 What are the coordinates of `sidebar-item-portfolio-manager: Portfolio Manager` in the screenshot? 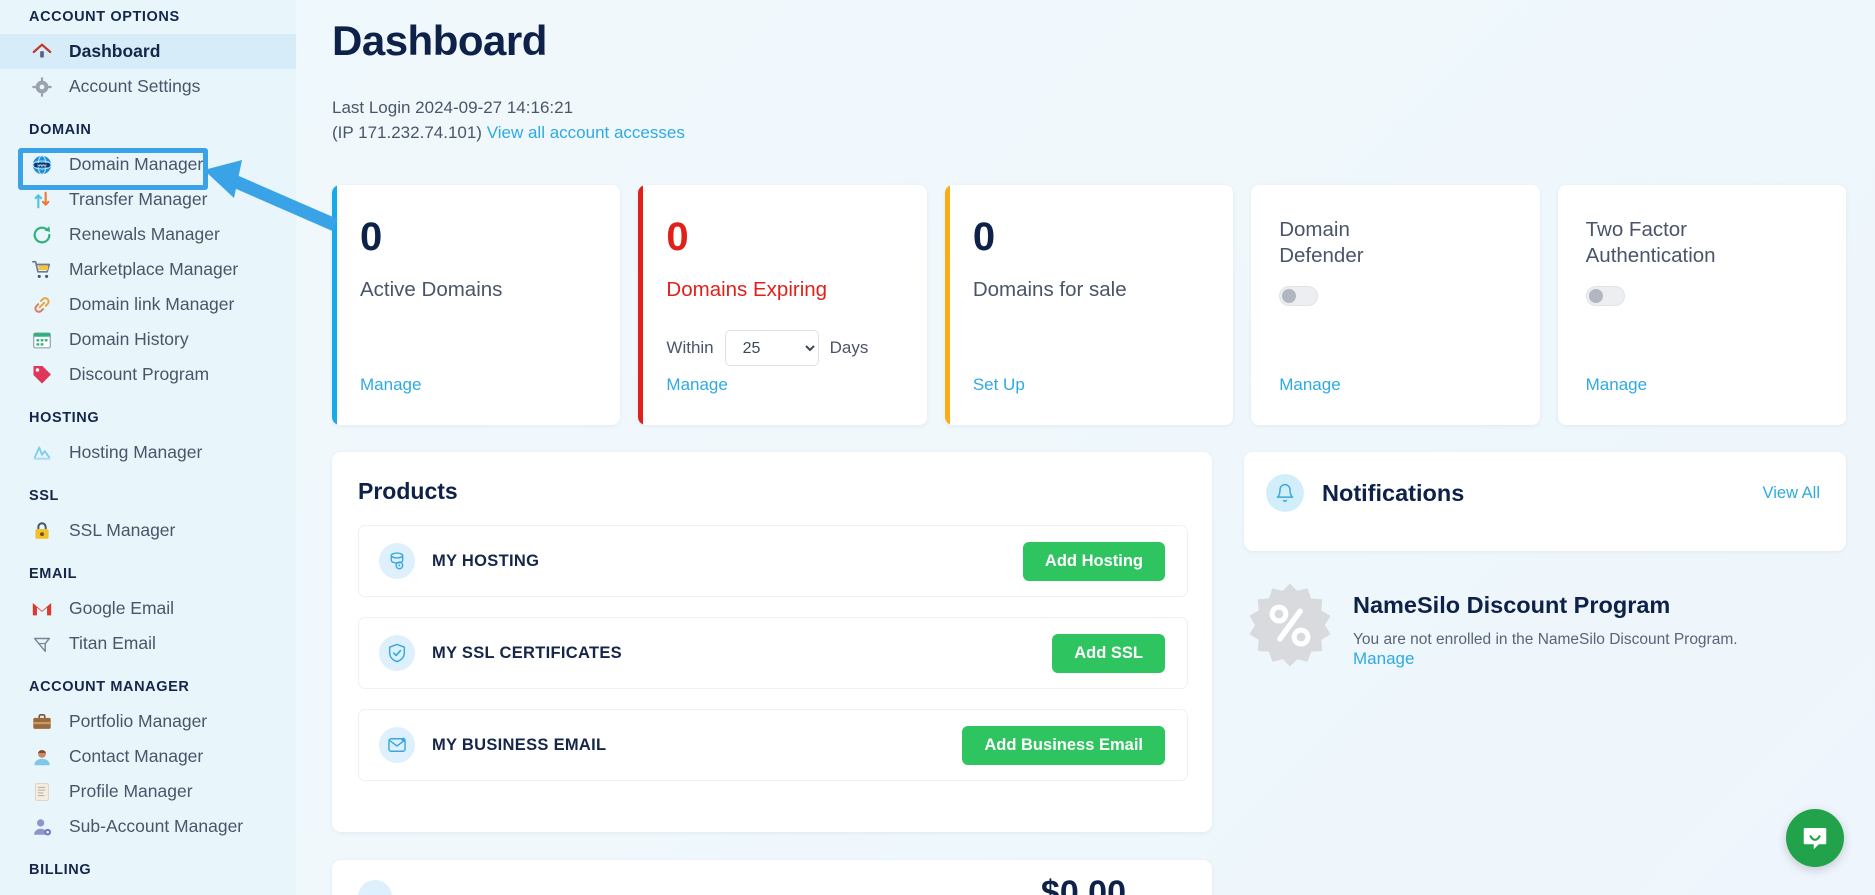 It's located at (148, 721).